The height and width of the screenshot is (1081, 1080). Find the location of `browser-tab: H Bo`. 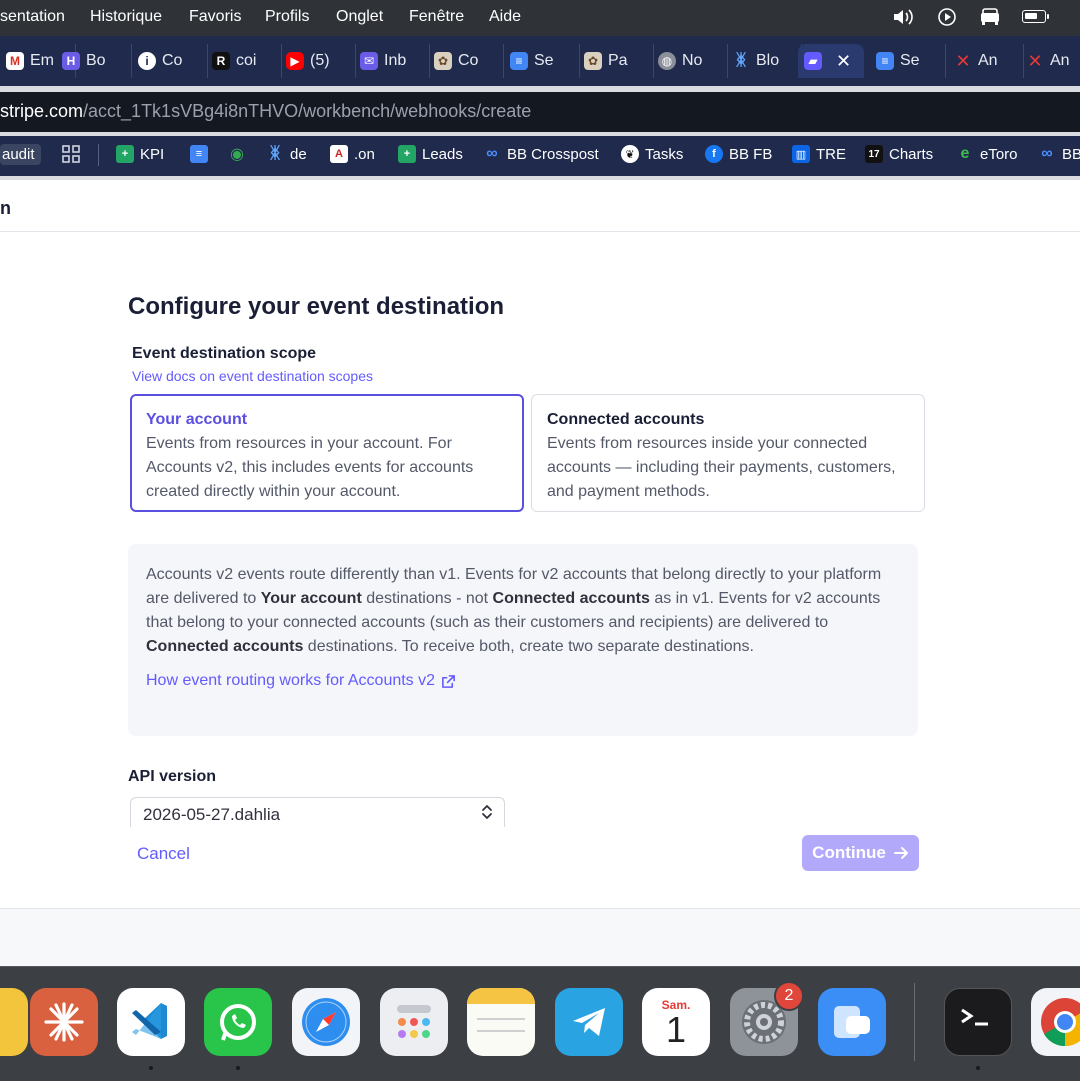

browser-tab: H Bo is located at coordinates (94, 61).